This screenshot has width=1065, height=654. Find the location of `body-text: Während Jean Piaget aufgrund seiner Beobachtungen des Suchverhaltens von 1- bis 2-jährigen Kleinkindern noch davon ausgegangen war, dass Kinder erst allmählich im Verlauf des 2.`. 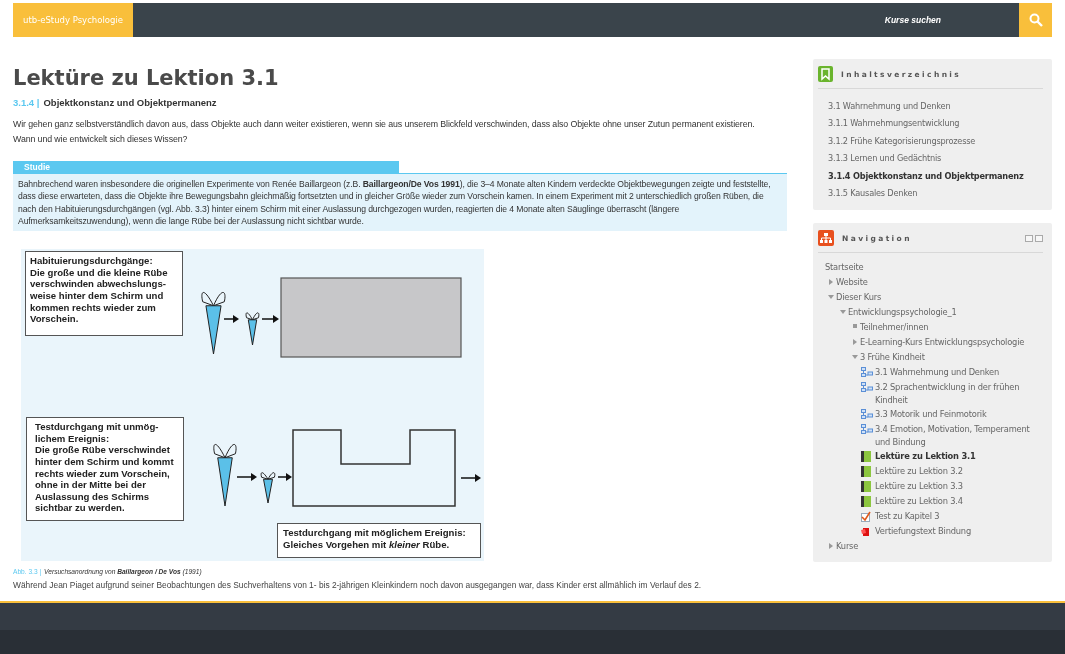

body-text: Während Jean Piaget aufgrund seiner Beobachtungen des Suchverhaltens von 1- bis 2-jährigen Kleinkindern noch davon ausgegangen war, dass Kinder erst allmählich im Verlauf des 2. is located at coordinates (358, 586).